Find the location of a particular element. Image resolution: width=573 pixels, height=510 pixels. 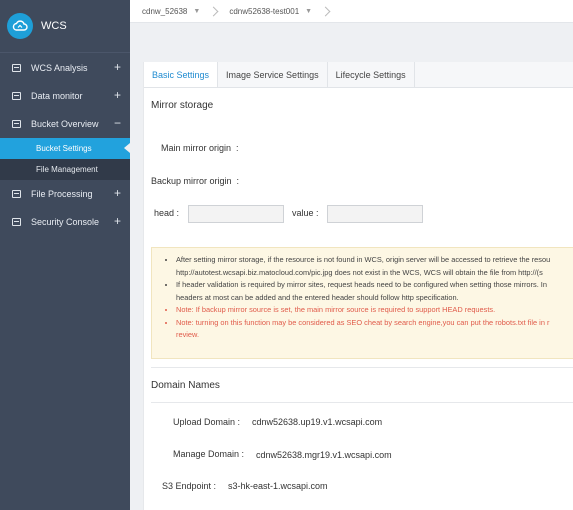

sidebar-item-data-monitor: Data monitor + is located at coordinates (65, 96).